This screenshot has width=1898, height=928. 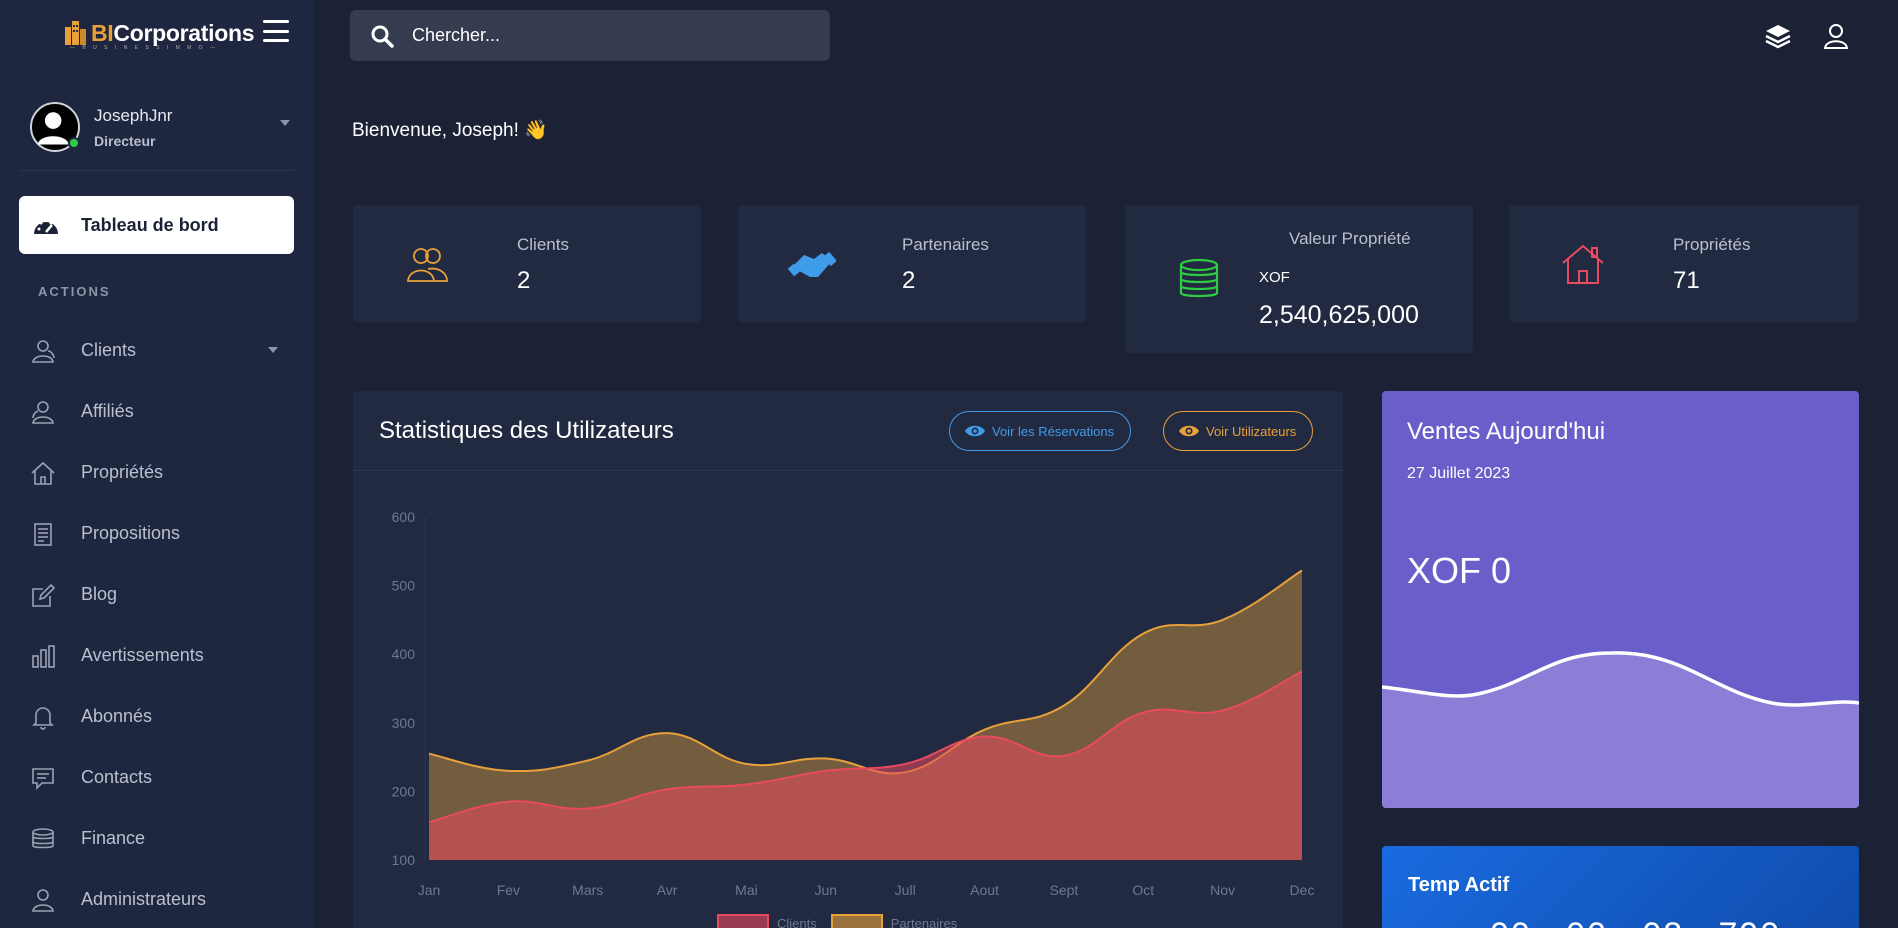 I want to click on stat-title: Valeur Propriété, so click(x=1350, y=238).